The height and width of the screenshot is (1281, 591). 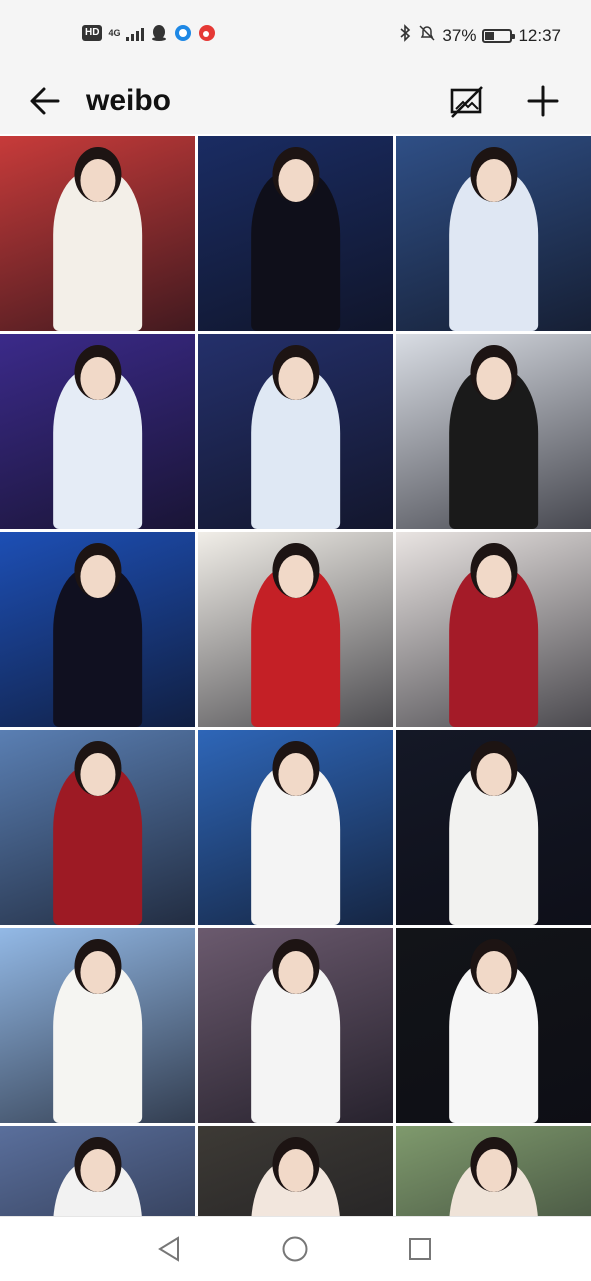 I want to click on no-image-button, so click(x=466, y=101).